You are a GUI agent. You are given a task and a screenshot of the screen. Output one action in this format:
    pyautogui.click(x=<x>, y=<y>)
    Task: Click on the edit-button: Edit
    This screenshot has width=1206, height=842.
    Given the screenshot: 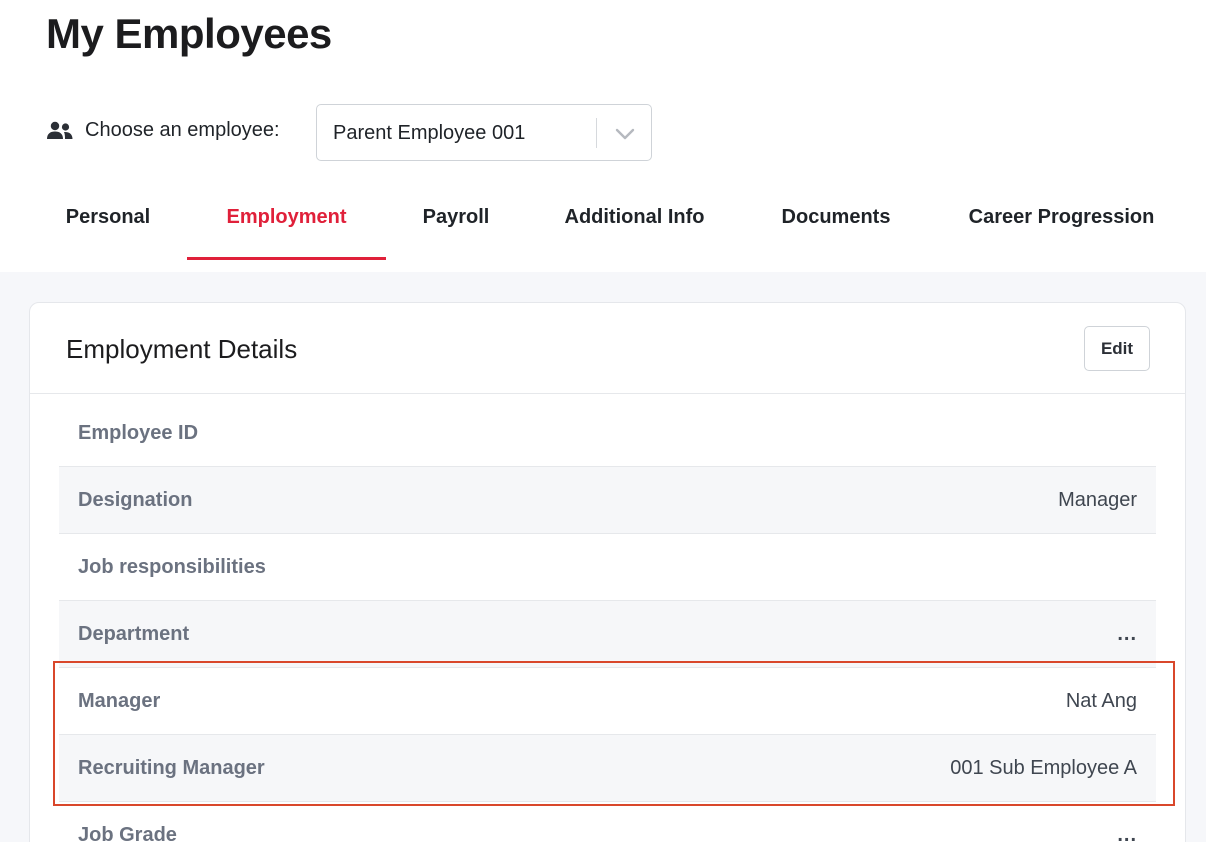 What is the action you would take?
    pyautogui.click(x=1117, y=348)
    